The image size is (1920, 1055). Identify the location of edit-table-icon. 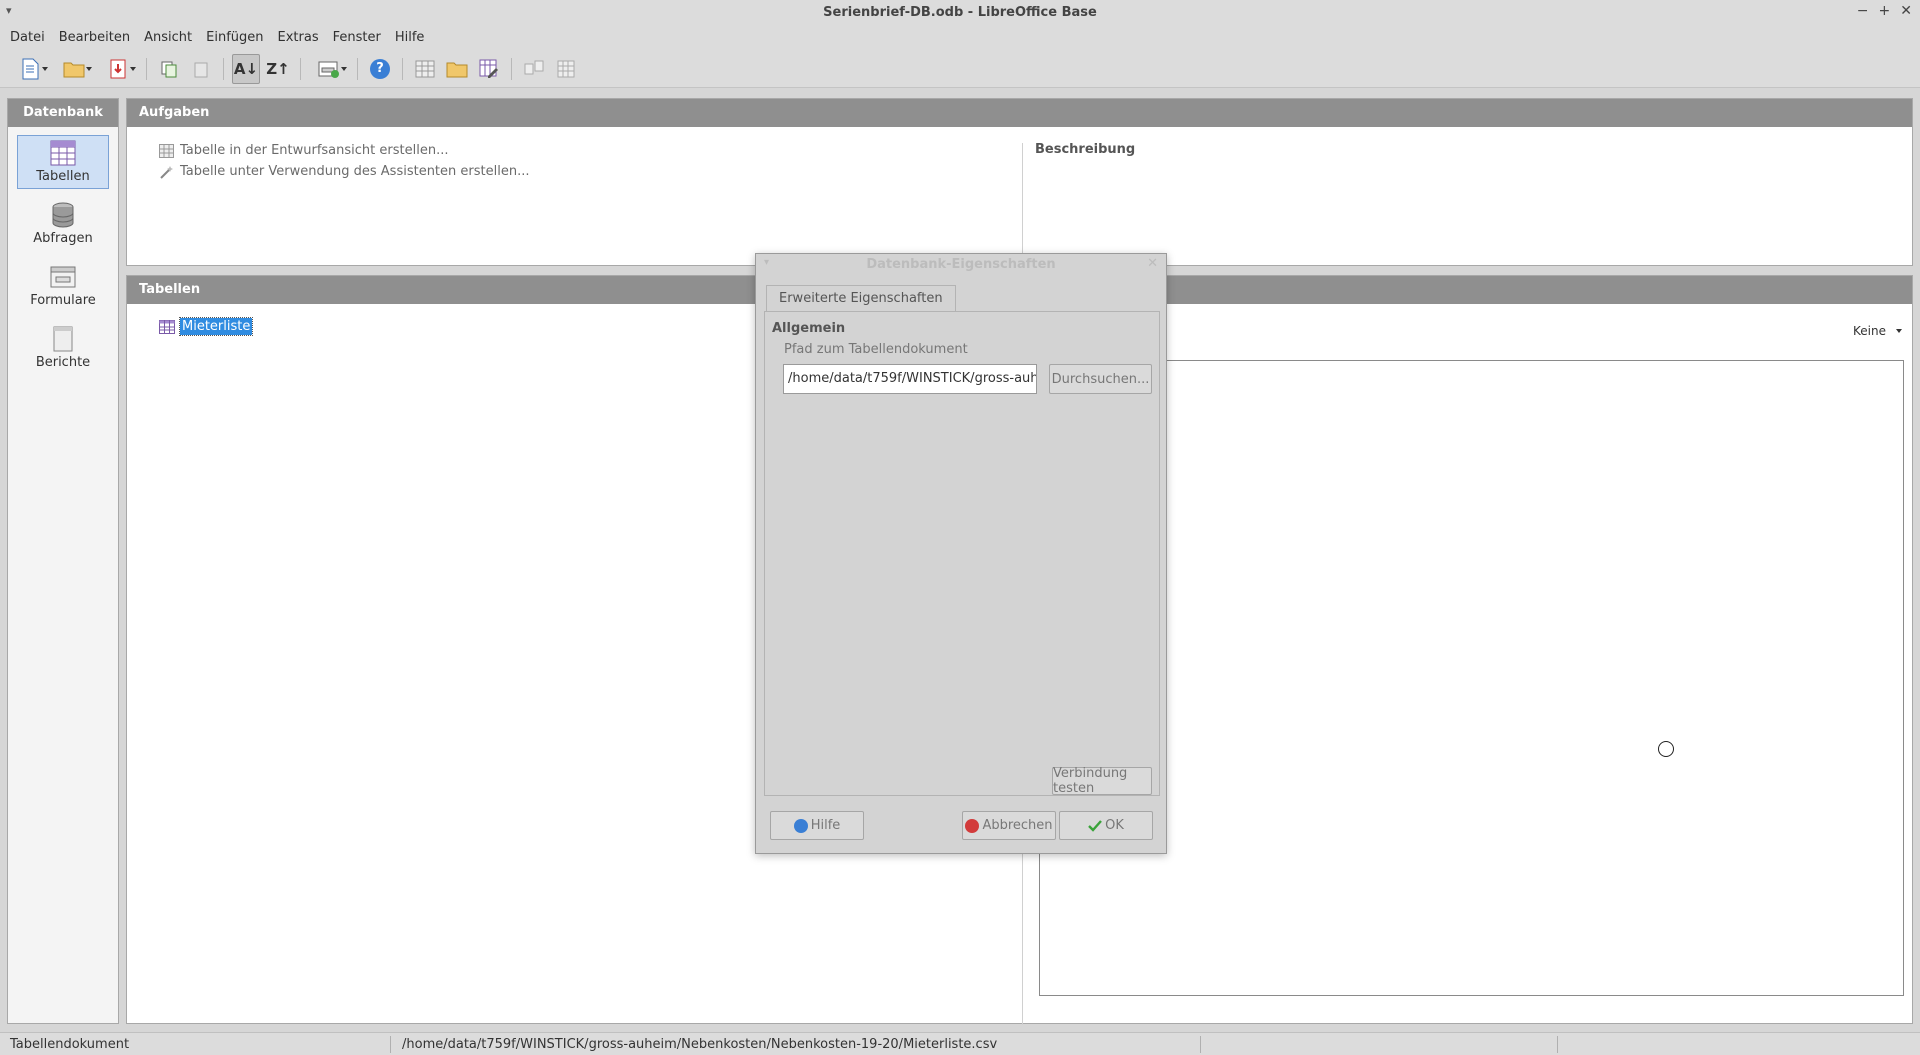
(488, 68).